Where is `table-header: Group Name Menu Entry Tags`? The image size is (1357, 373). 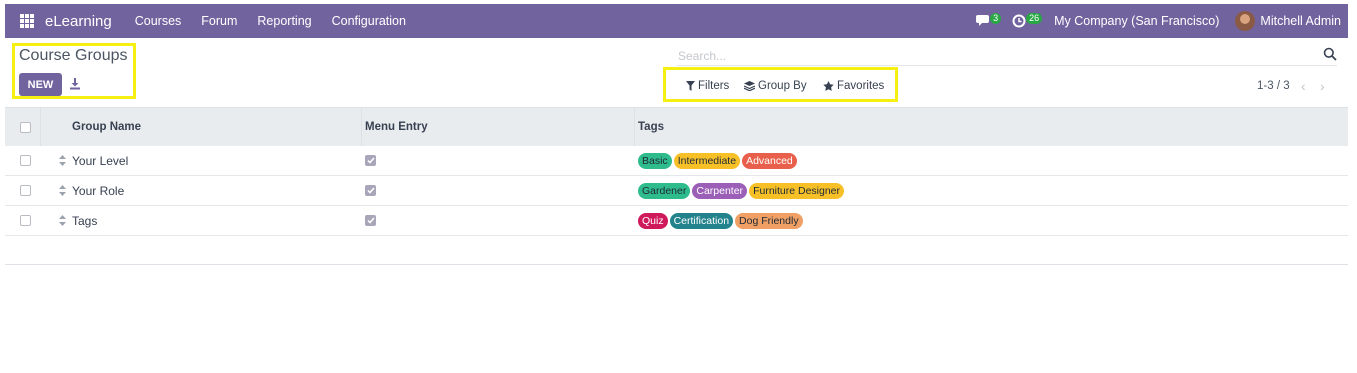
table-header: Group Name Menu Entry Tags is located at coordinates (676, 126).